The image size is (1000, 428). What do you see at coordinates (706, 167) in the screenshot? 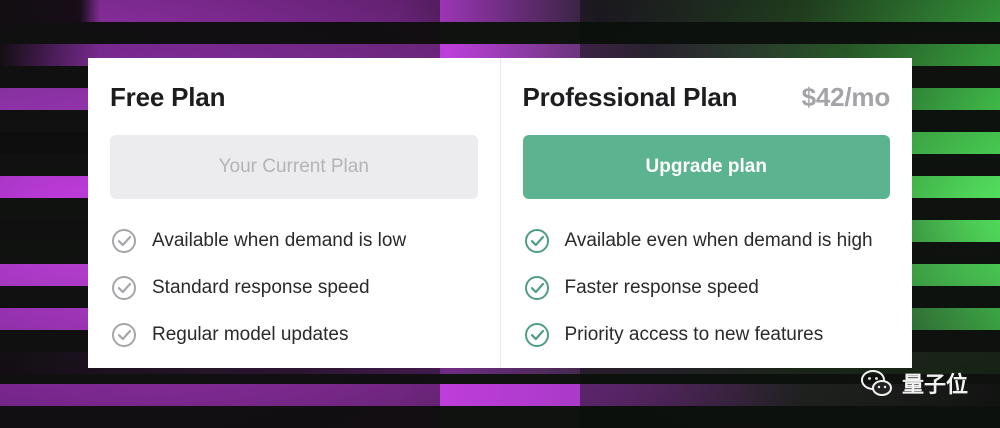
I see `upgrade-plan-button: Upgrade plan` at bounding box center [706, 167].